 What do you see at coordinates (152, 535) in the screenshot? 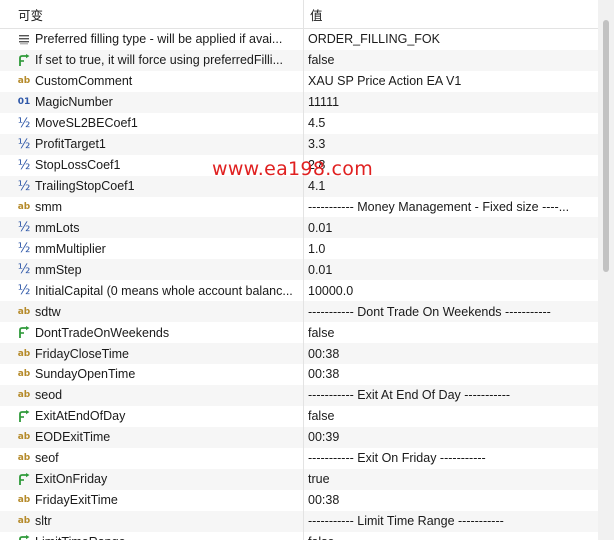
I see `parameter-name-cell: LimitTimeRange` at bounding box center [152, 535].